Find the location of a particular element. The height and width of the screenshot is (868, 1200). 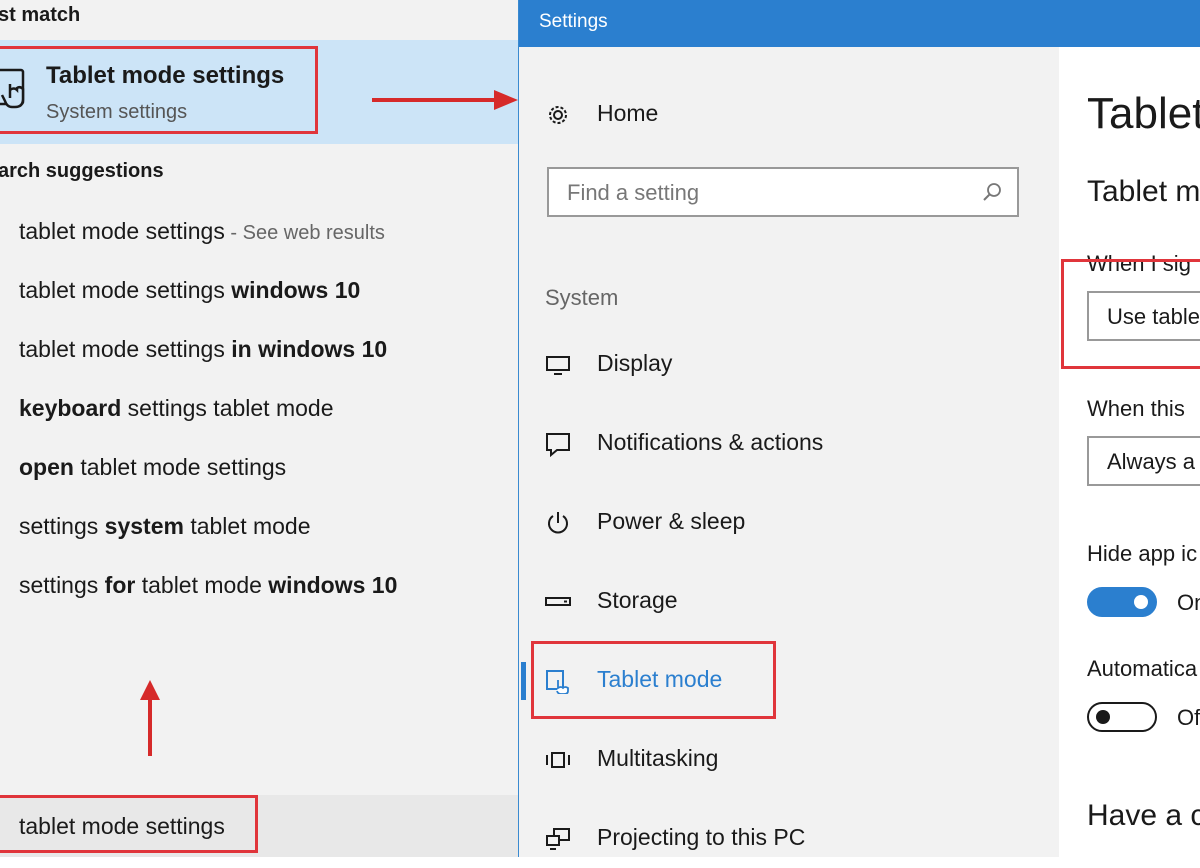

suggestion-item: tablet mode settings windows 10 is located at coordinates (259, 291).